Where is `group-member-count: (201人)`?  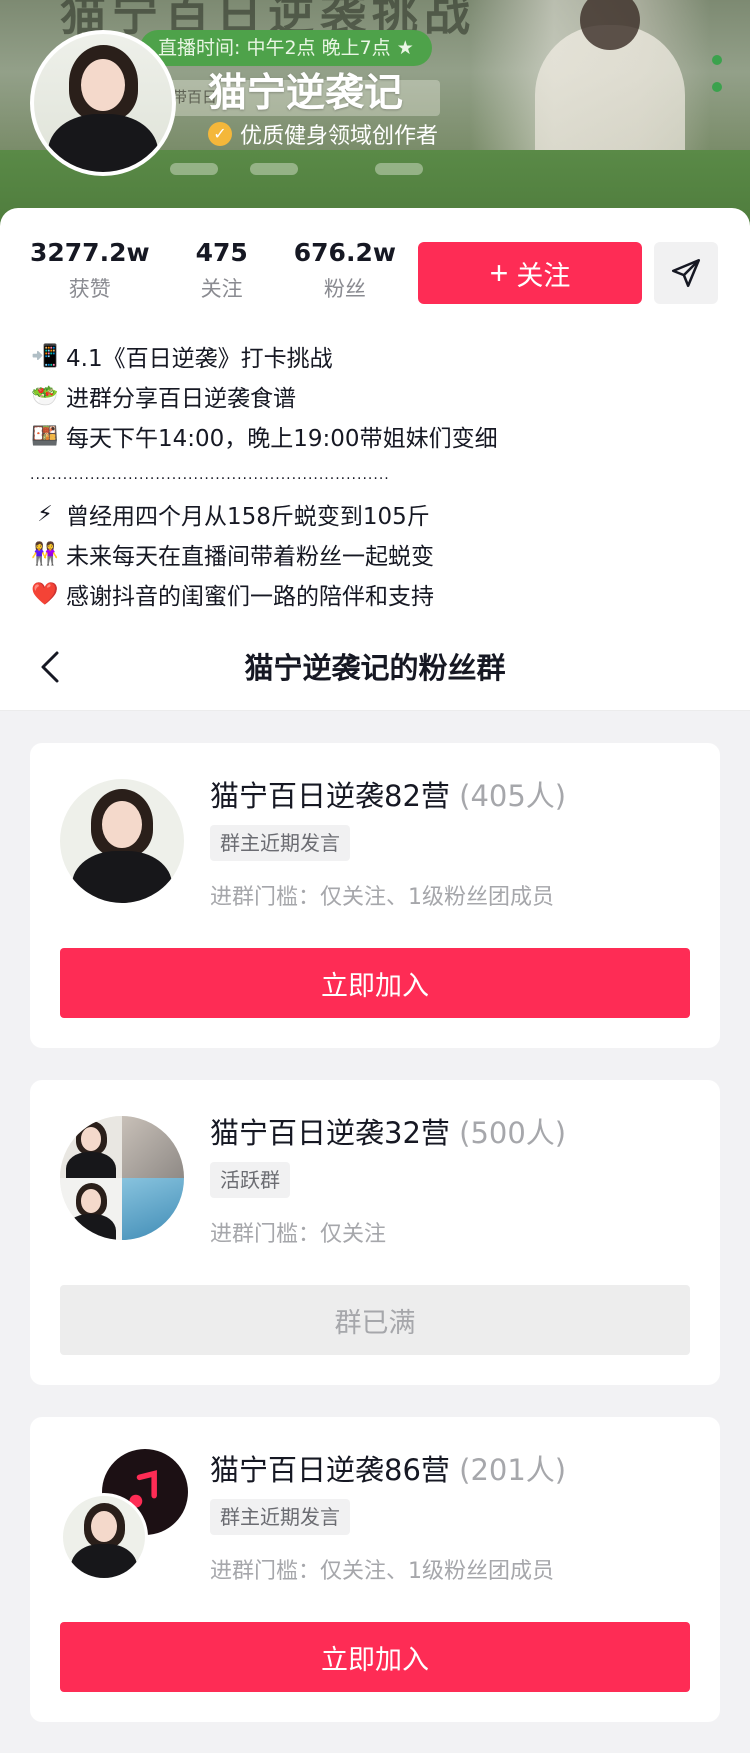 group-member-count: (201人) is located at coordinates (513, 1470).